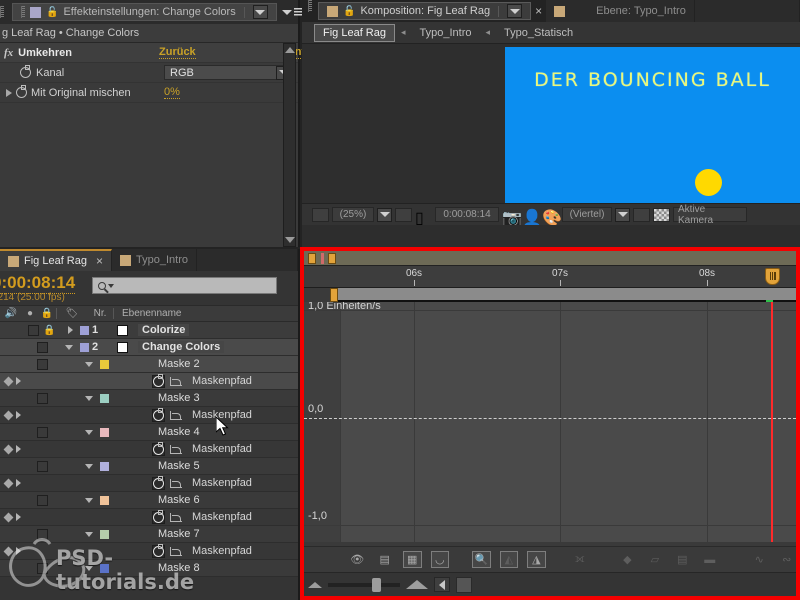 Image resolution: width=800 pixels, height=600 pixels. What do you see at coordinates (641, 214) in the screenshot?
I see `region-of-interest-toggle-icon` at bounding box center [641, 214].